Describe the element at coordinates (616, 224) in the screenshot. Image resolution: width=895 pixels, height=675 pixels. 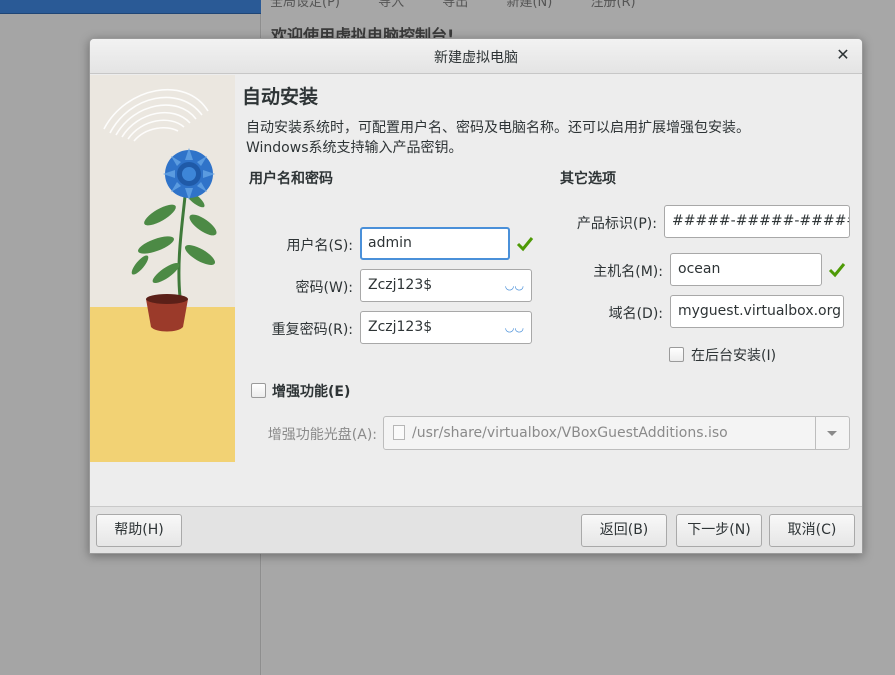
I see `product-key-label: 产品标识(P):` at that location.